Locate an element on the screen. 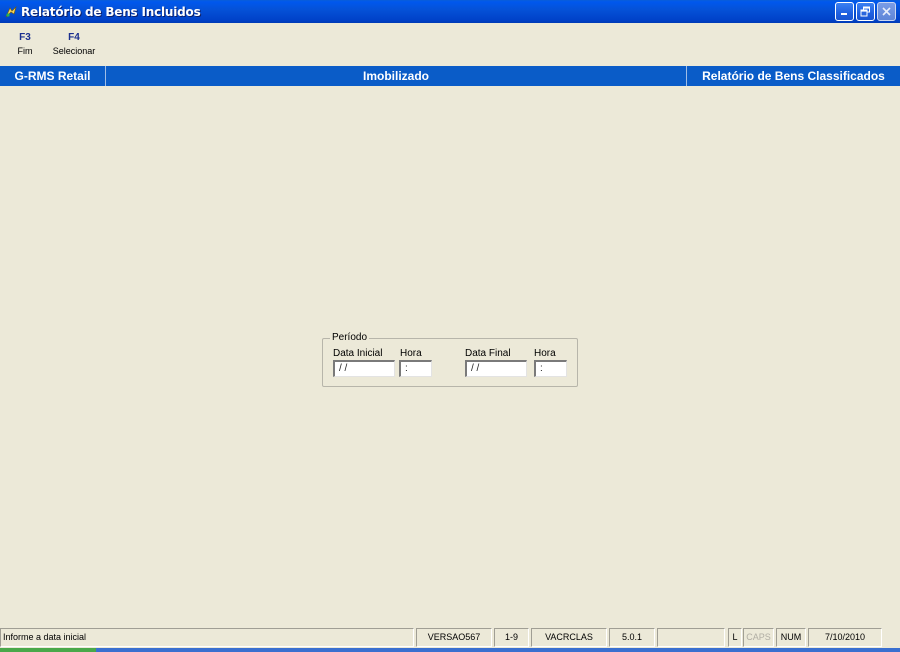  data-inicial-input: / / is located at coordinates (364, 368).